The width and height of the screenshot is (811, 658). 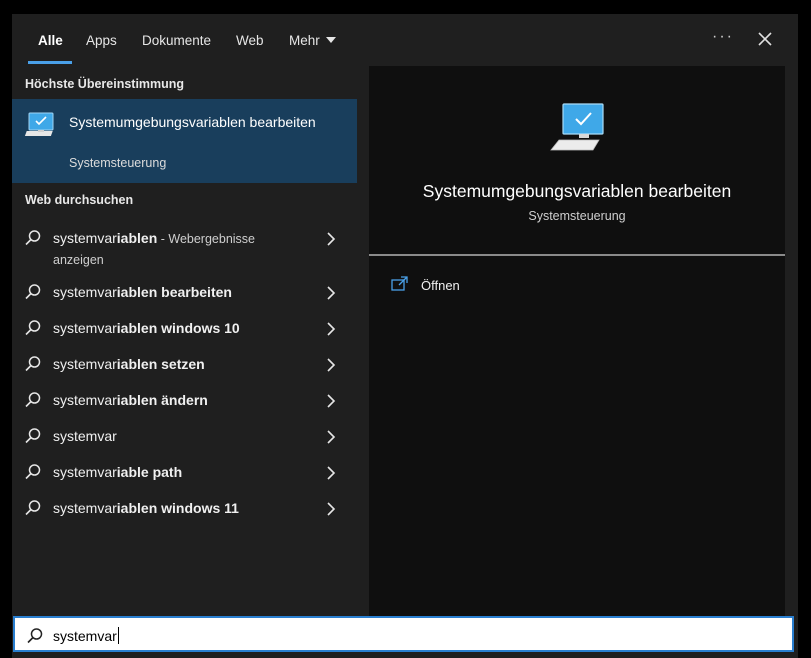 I want to click on active-tab-indicator, so click(x=50, y=62).